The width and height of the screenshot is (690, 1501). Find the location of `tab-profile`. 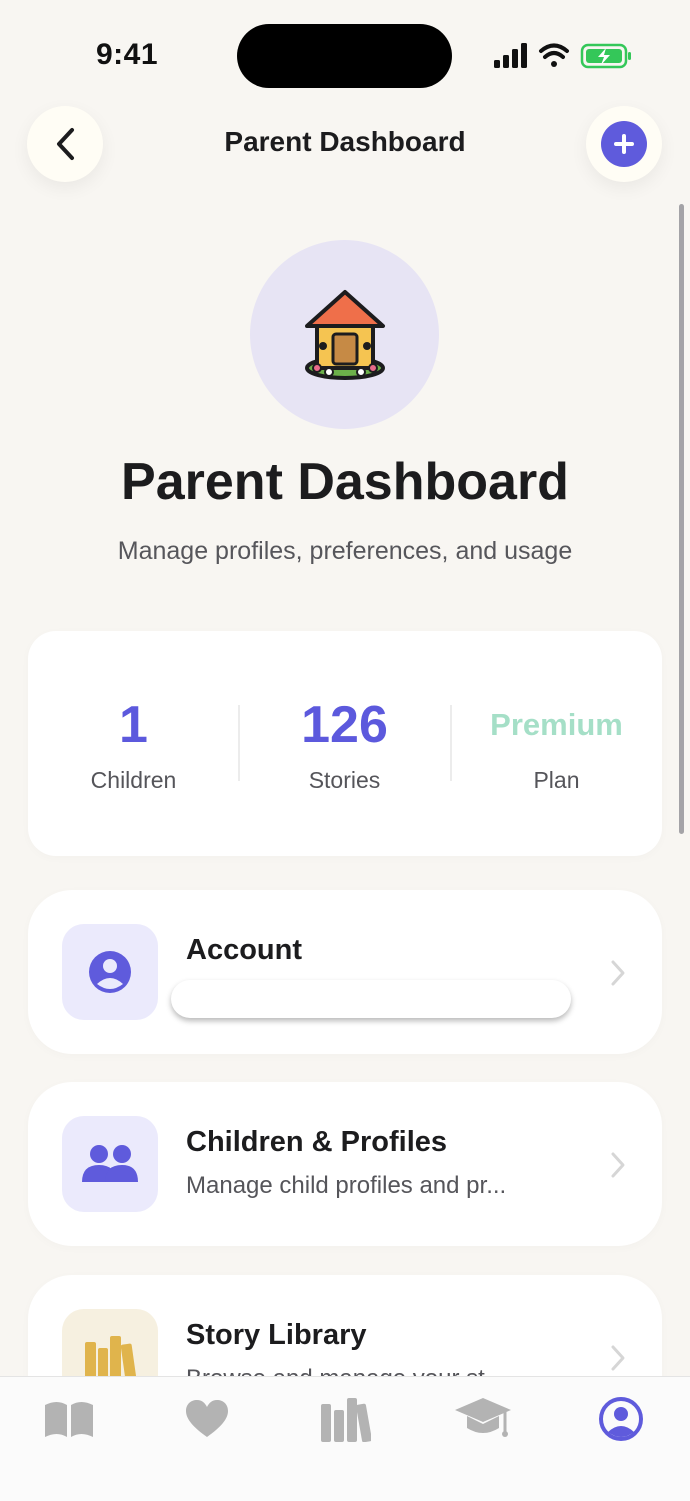

tab-profile is located at coordinates (621, 1419).